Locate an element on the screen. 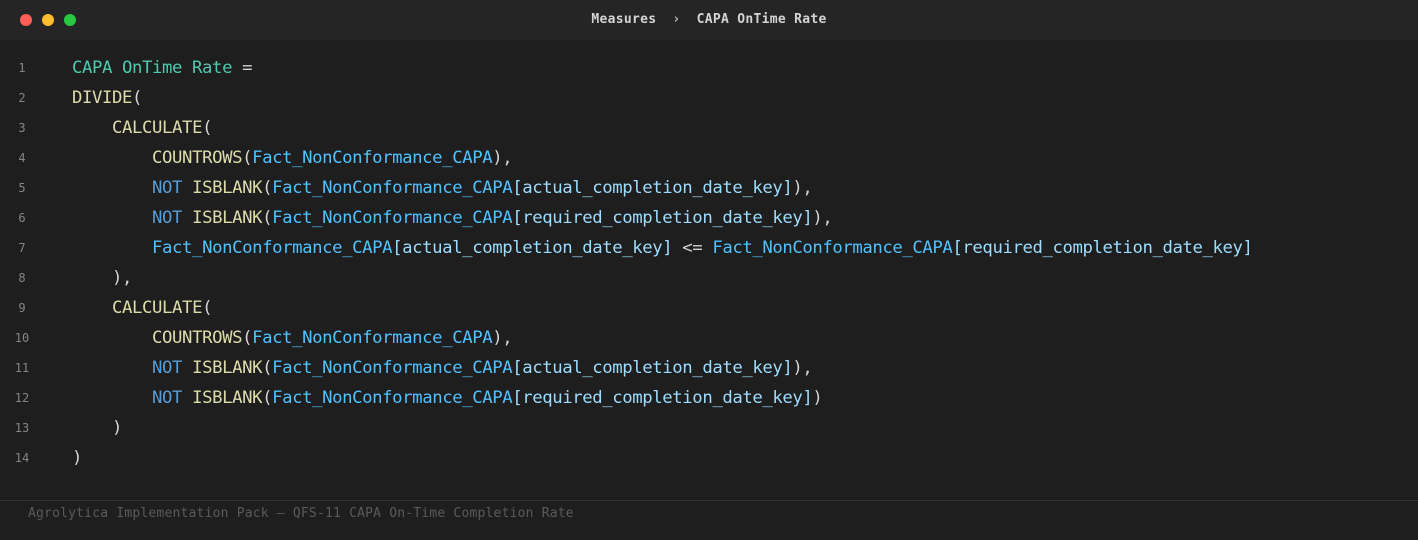  title-bar: Measures › CAPA OnTime Rate is located at coordinates (709, 20).